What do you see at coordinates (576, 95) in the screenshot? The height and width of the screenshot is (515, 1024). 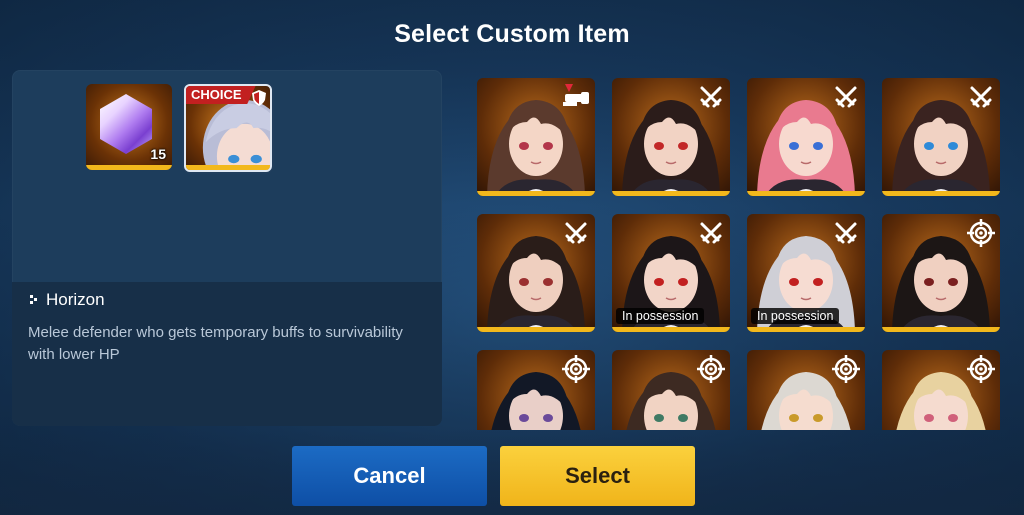 I see `cannon-icon` at bounding box center [576, 95].